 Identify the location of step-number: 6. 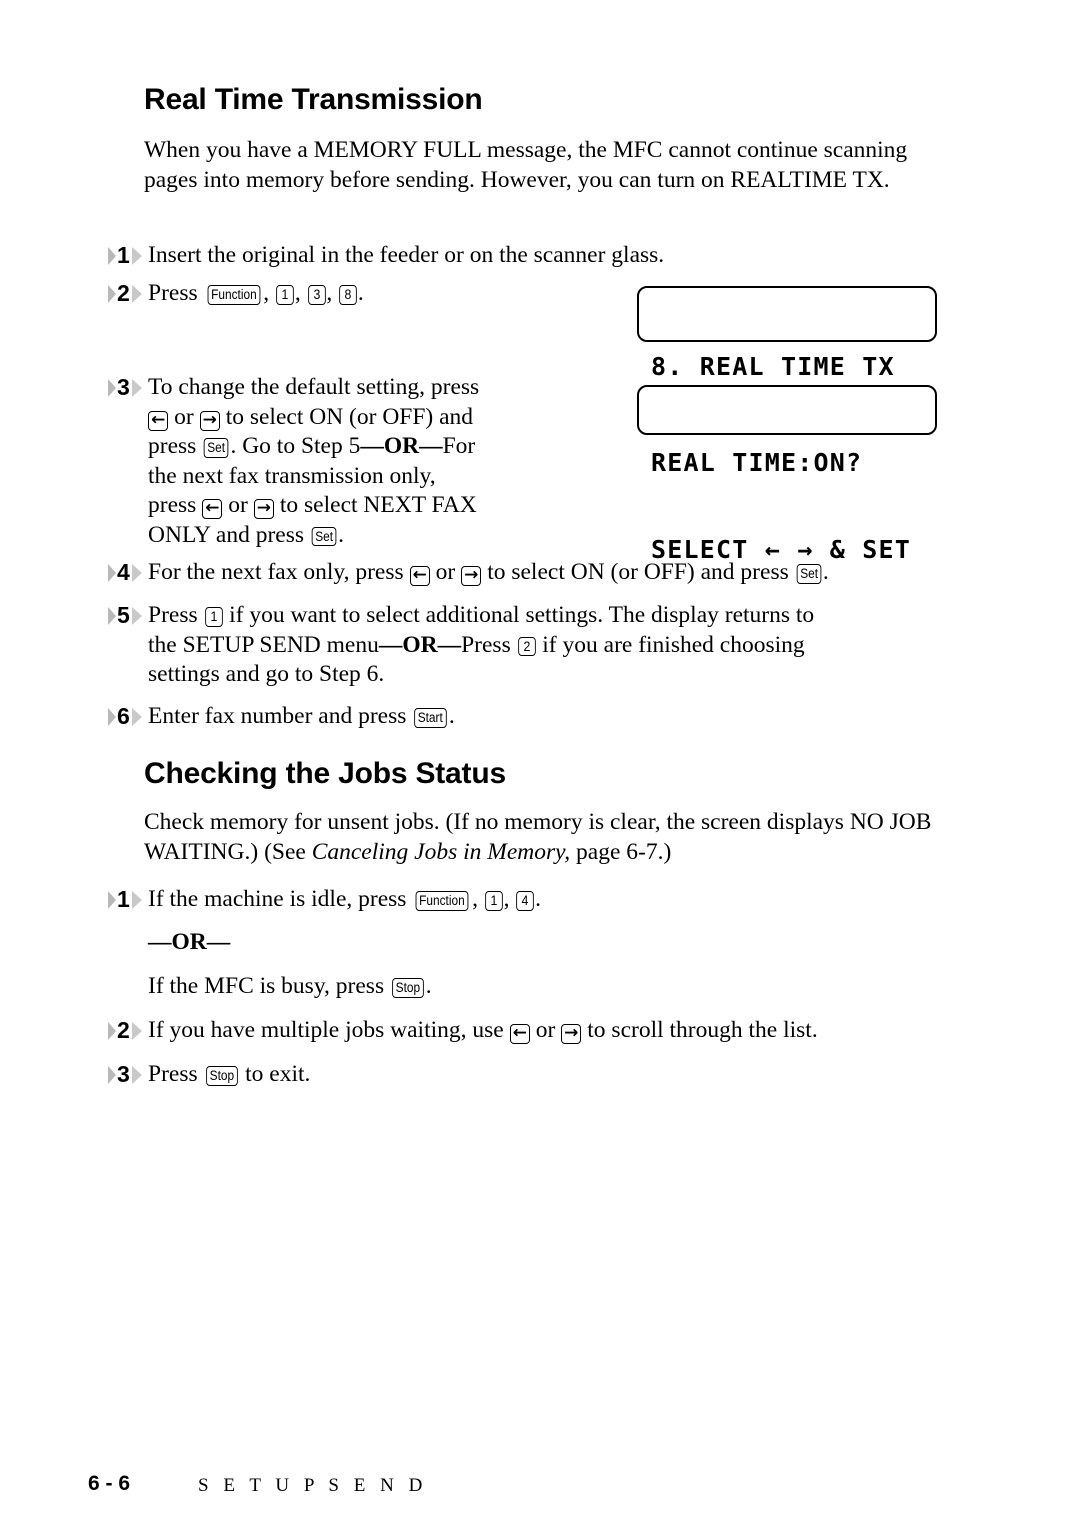
(123, 716).